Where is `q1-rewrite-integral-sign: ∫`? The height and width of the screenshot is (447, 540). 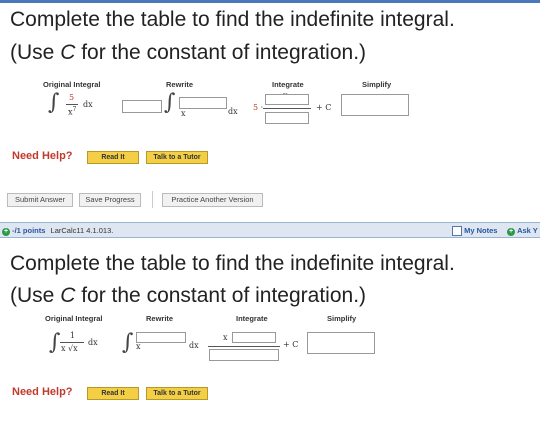
q1-rewrite-integral-sign: ∫ is located at coordinates (170, 102).